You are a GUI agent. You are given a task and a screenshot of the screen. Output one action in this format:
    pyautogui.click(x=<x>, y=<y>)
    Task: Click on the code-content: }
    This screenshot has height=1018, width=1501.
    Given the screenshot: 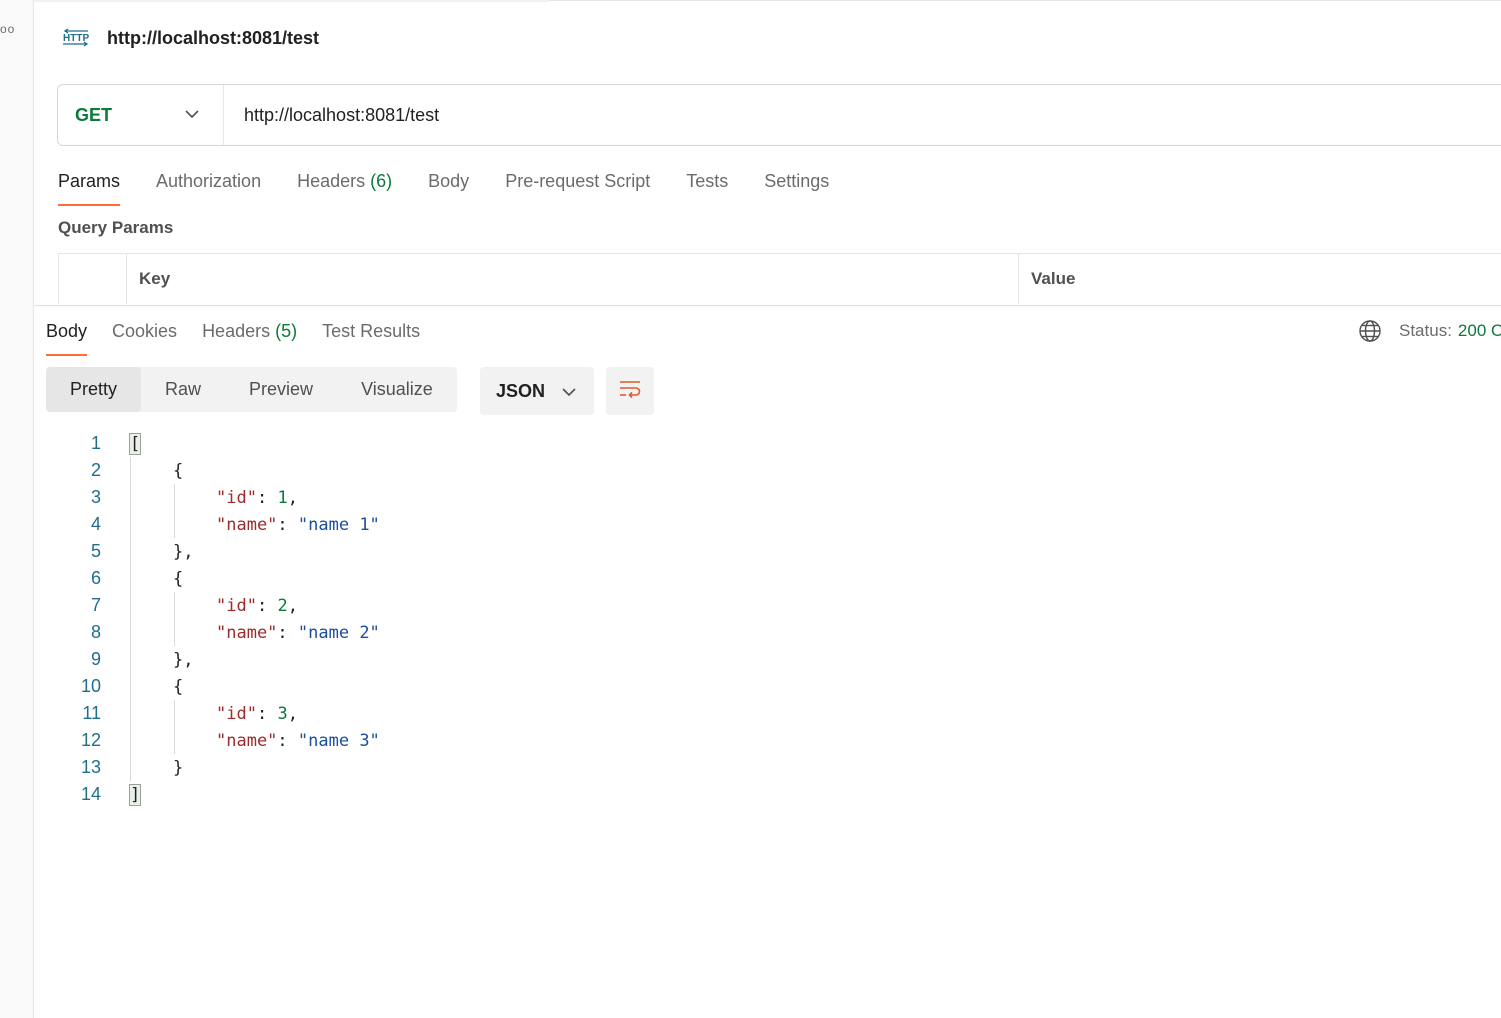 What is the action you would take?
    pyautogui.click(x=178, y=768)
    